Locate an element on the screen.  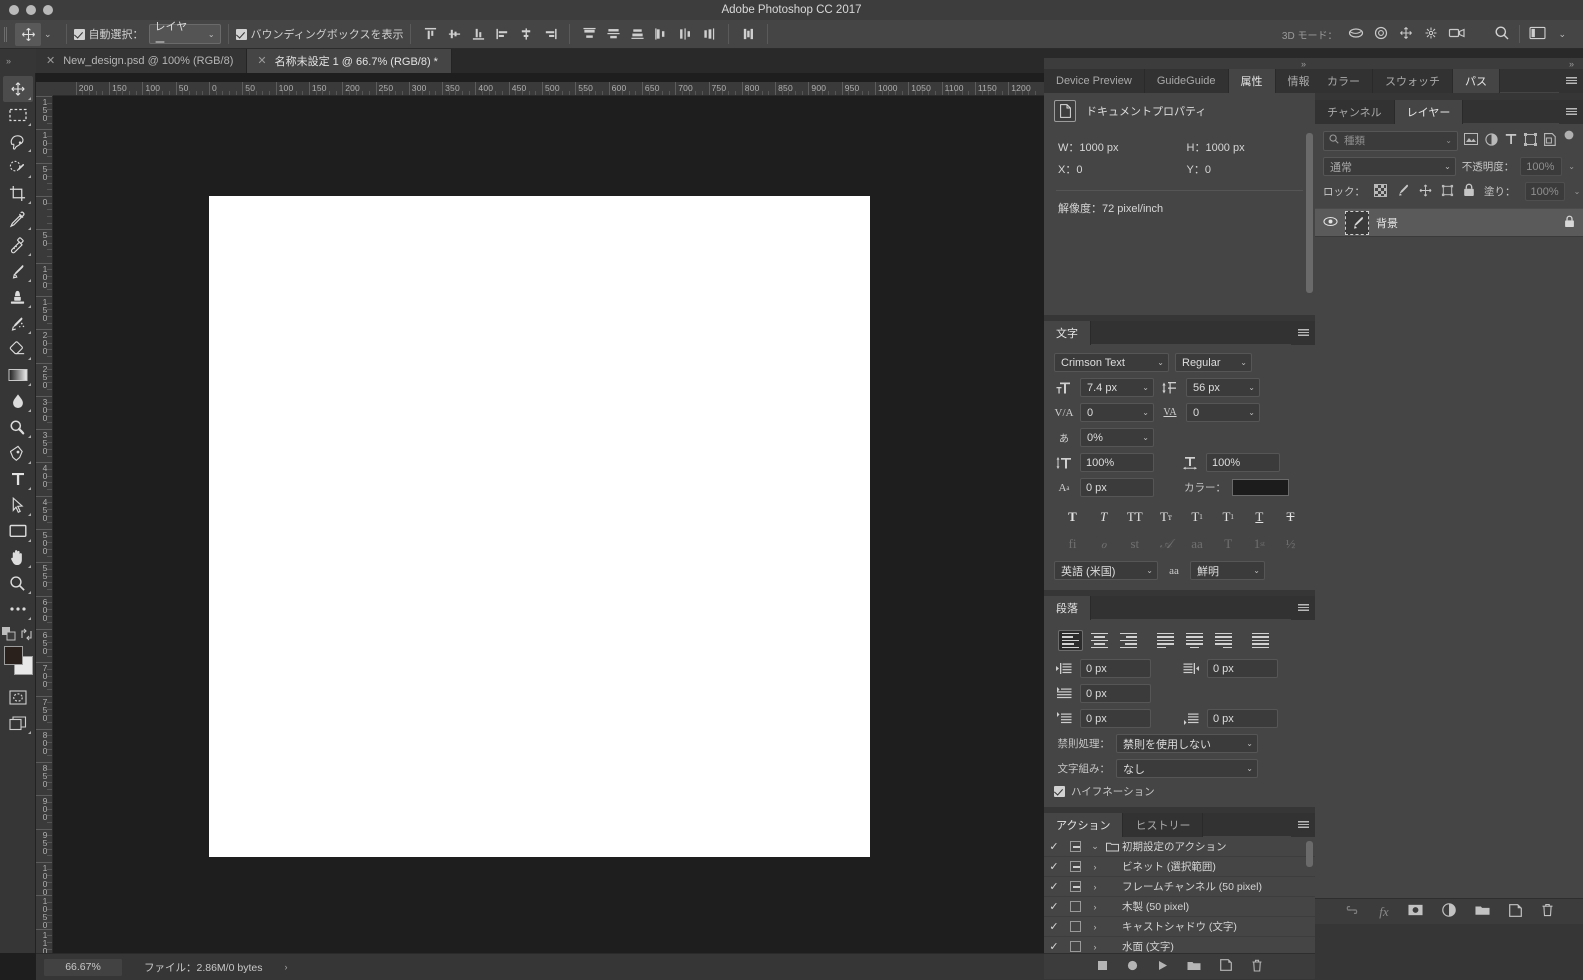
blur-tool is located at coordinates (18, 401).